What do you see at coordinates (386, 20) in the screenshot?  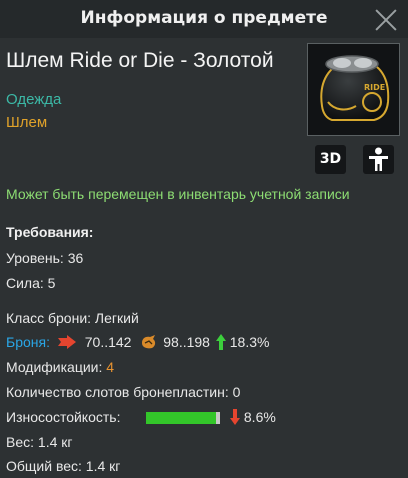 I see `close-icon` at bounding box center [386, 20].